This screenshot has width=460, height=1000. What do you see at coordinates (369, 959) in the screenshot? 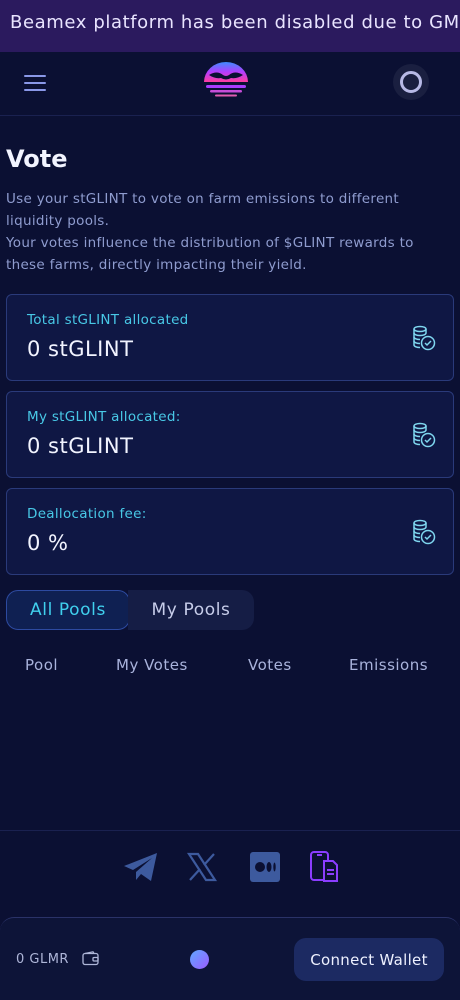
I see `connect-wallet-button: Connect Wallet` at bounding box center [369, 959].